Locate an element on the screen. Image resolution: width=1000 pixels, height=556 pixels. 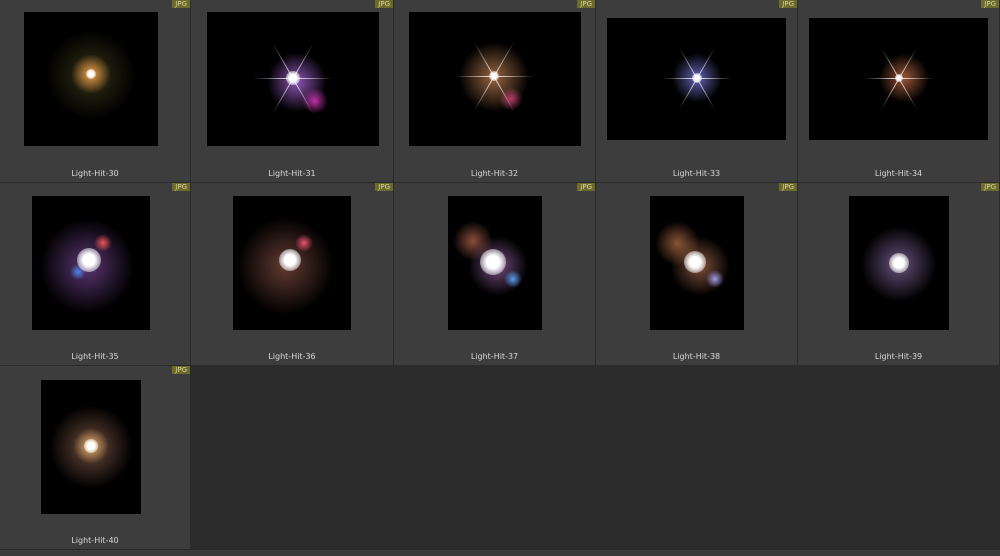
thumbnail-cell: JPG Light-Hit-32 is located at coordinates (495, 91).